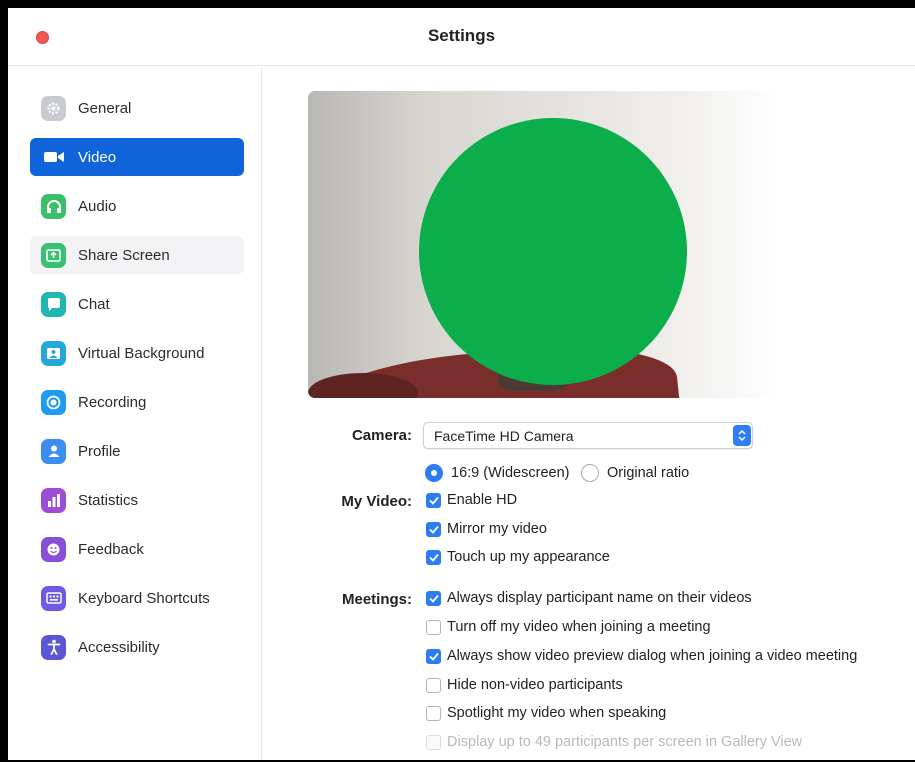 This screenshot has width=915, height=762. I want to click on recording-icon, so click(53, 402).